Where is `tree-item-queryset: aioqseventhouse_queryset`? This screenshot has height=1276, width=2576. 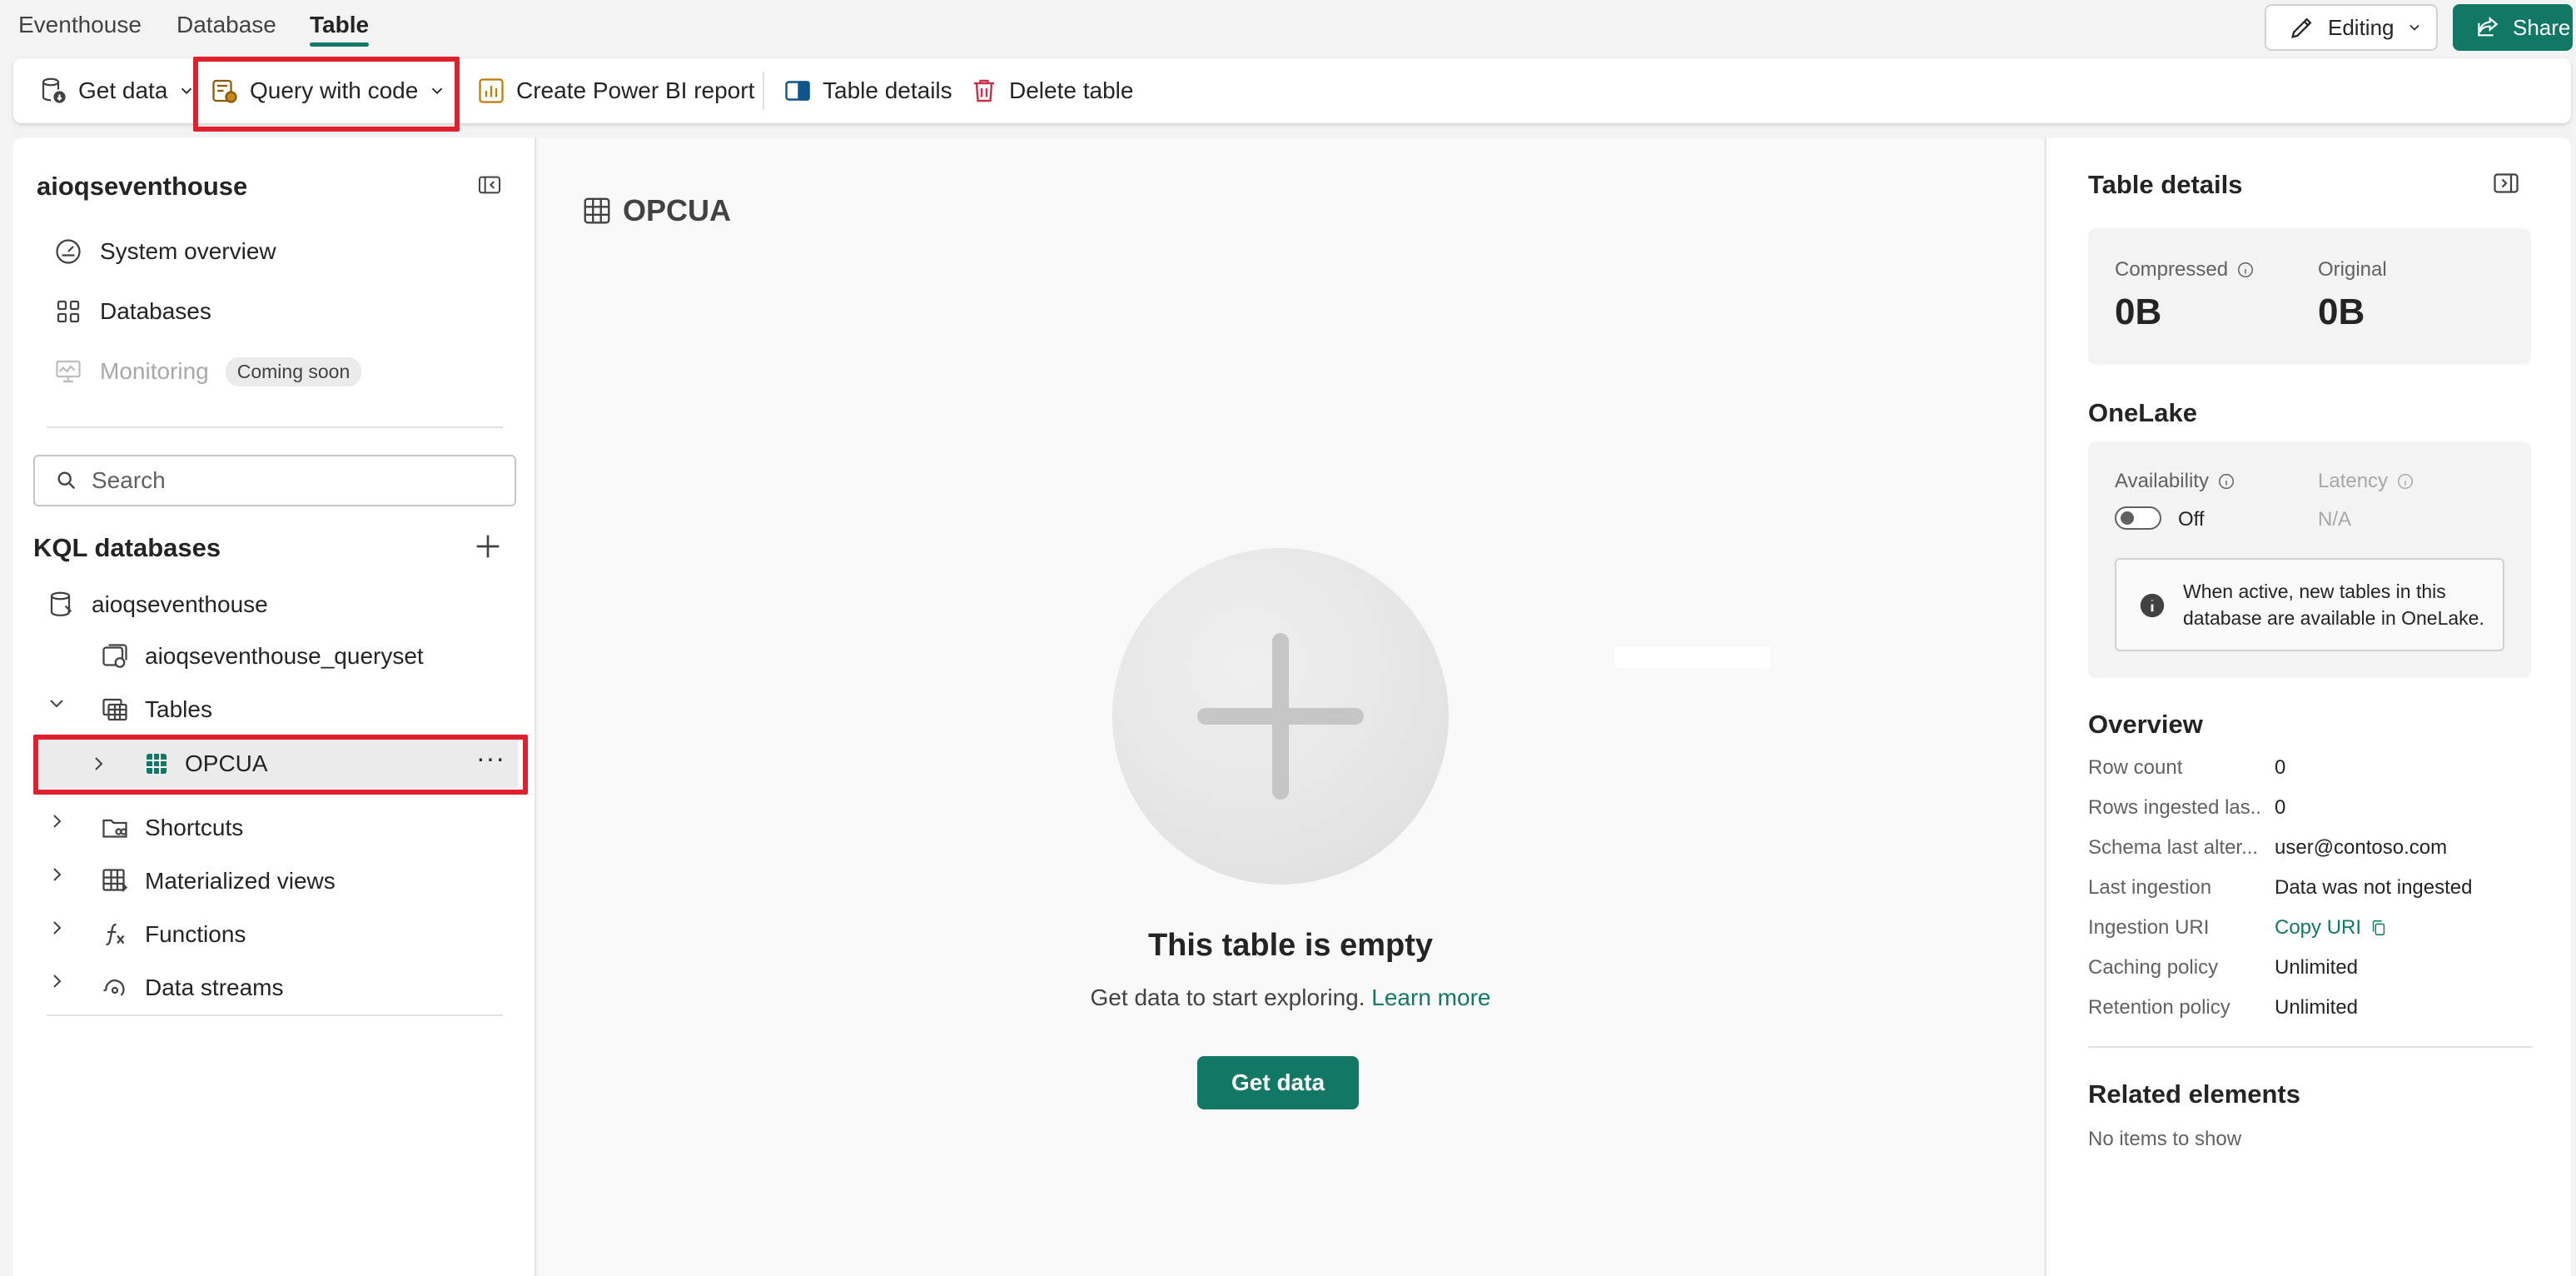 tree-item-queryset: aioqseventhouse_queryset is located at coordinates (262, 656).